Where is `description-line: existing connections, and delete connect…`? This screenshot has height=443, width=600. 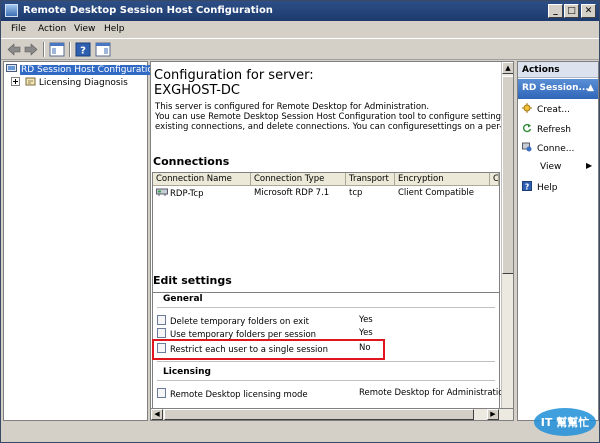 description-line: existing connections, and delete connect… is located at coordinates (334, 127).